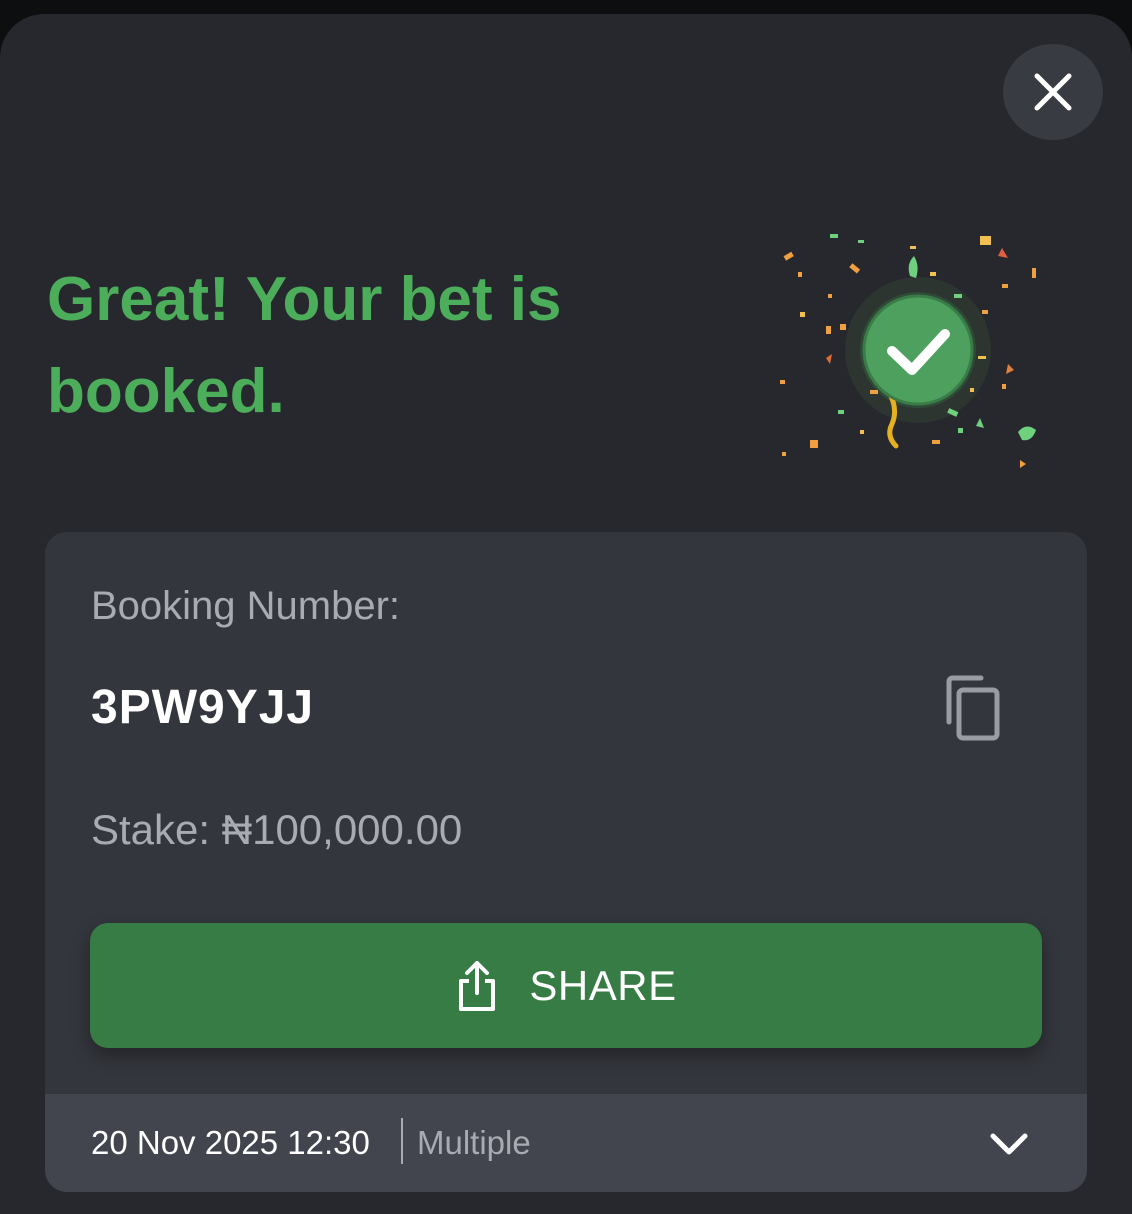 Image resolution: width=1132 pixels, height=1214 pixels. What do you see at coordinates (566, 1143) in the screenshot?
I see `bet-details-footer: 20 Nov 2025 12:30 Multiple` at bounding box center [566, 1143].